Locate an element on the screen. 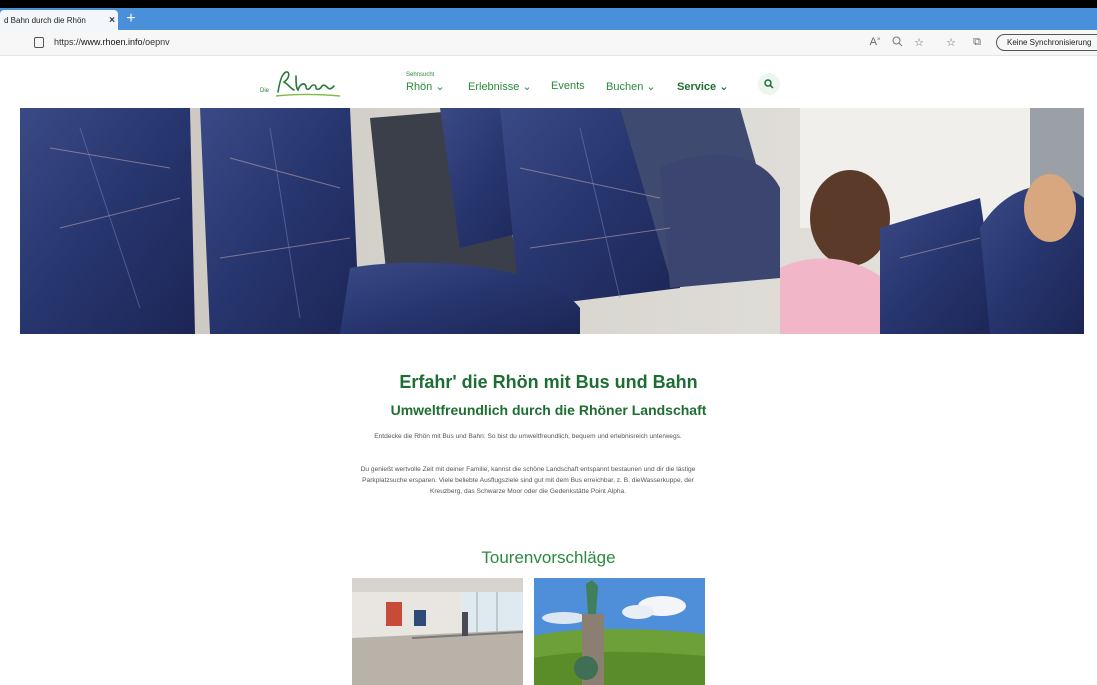  tab-close-button: × is located at coordinates (112, 20).